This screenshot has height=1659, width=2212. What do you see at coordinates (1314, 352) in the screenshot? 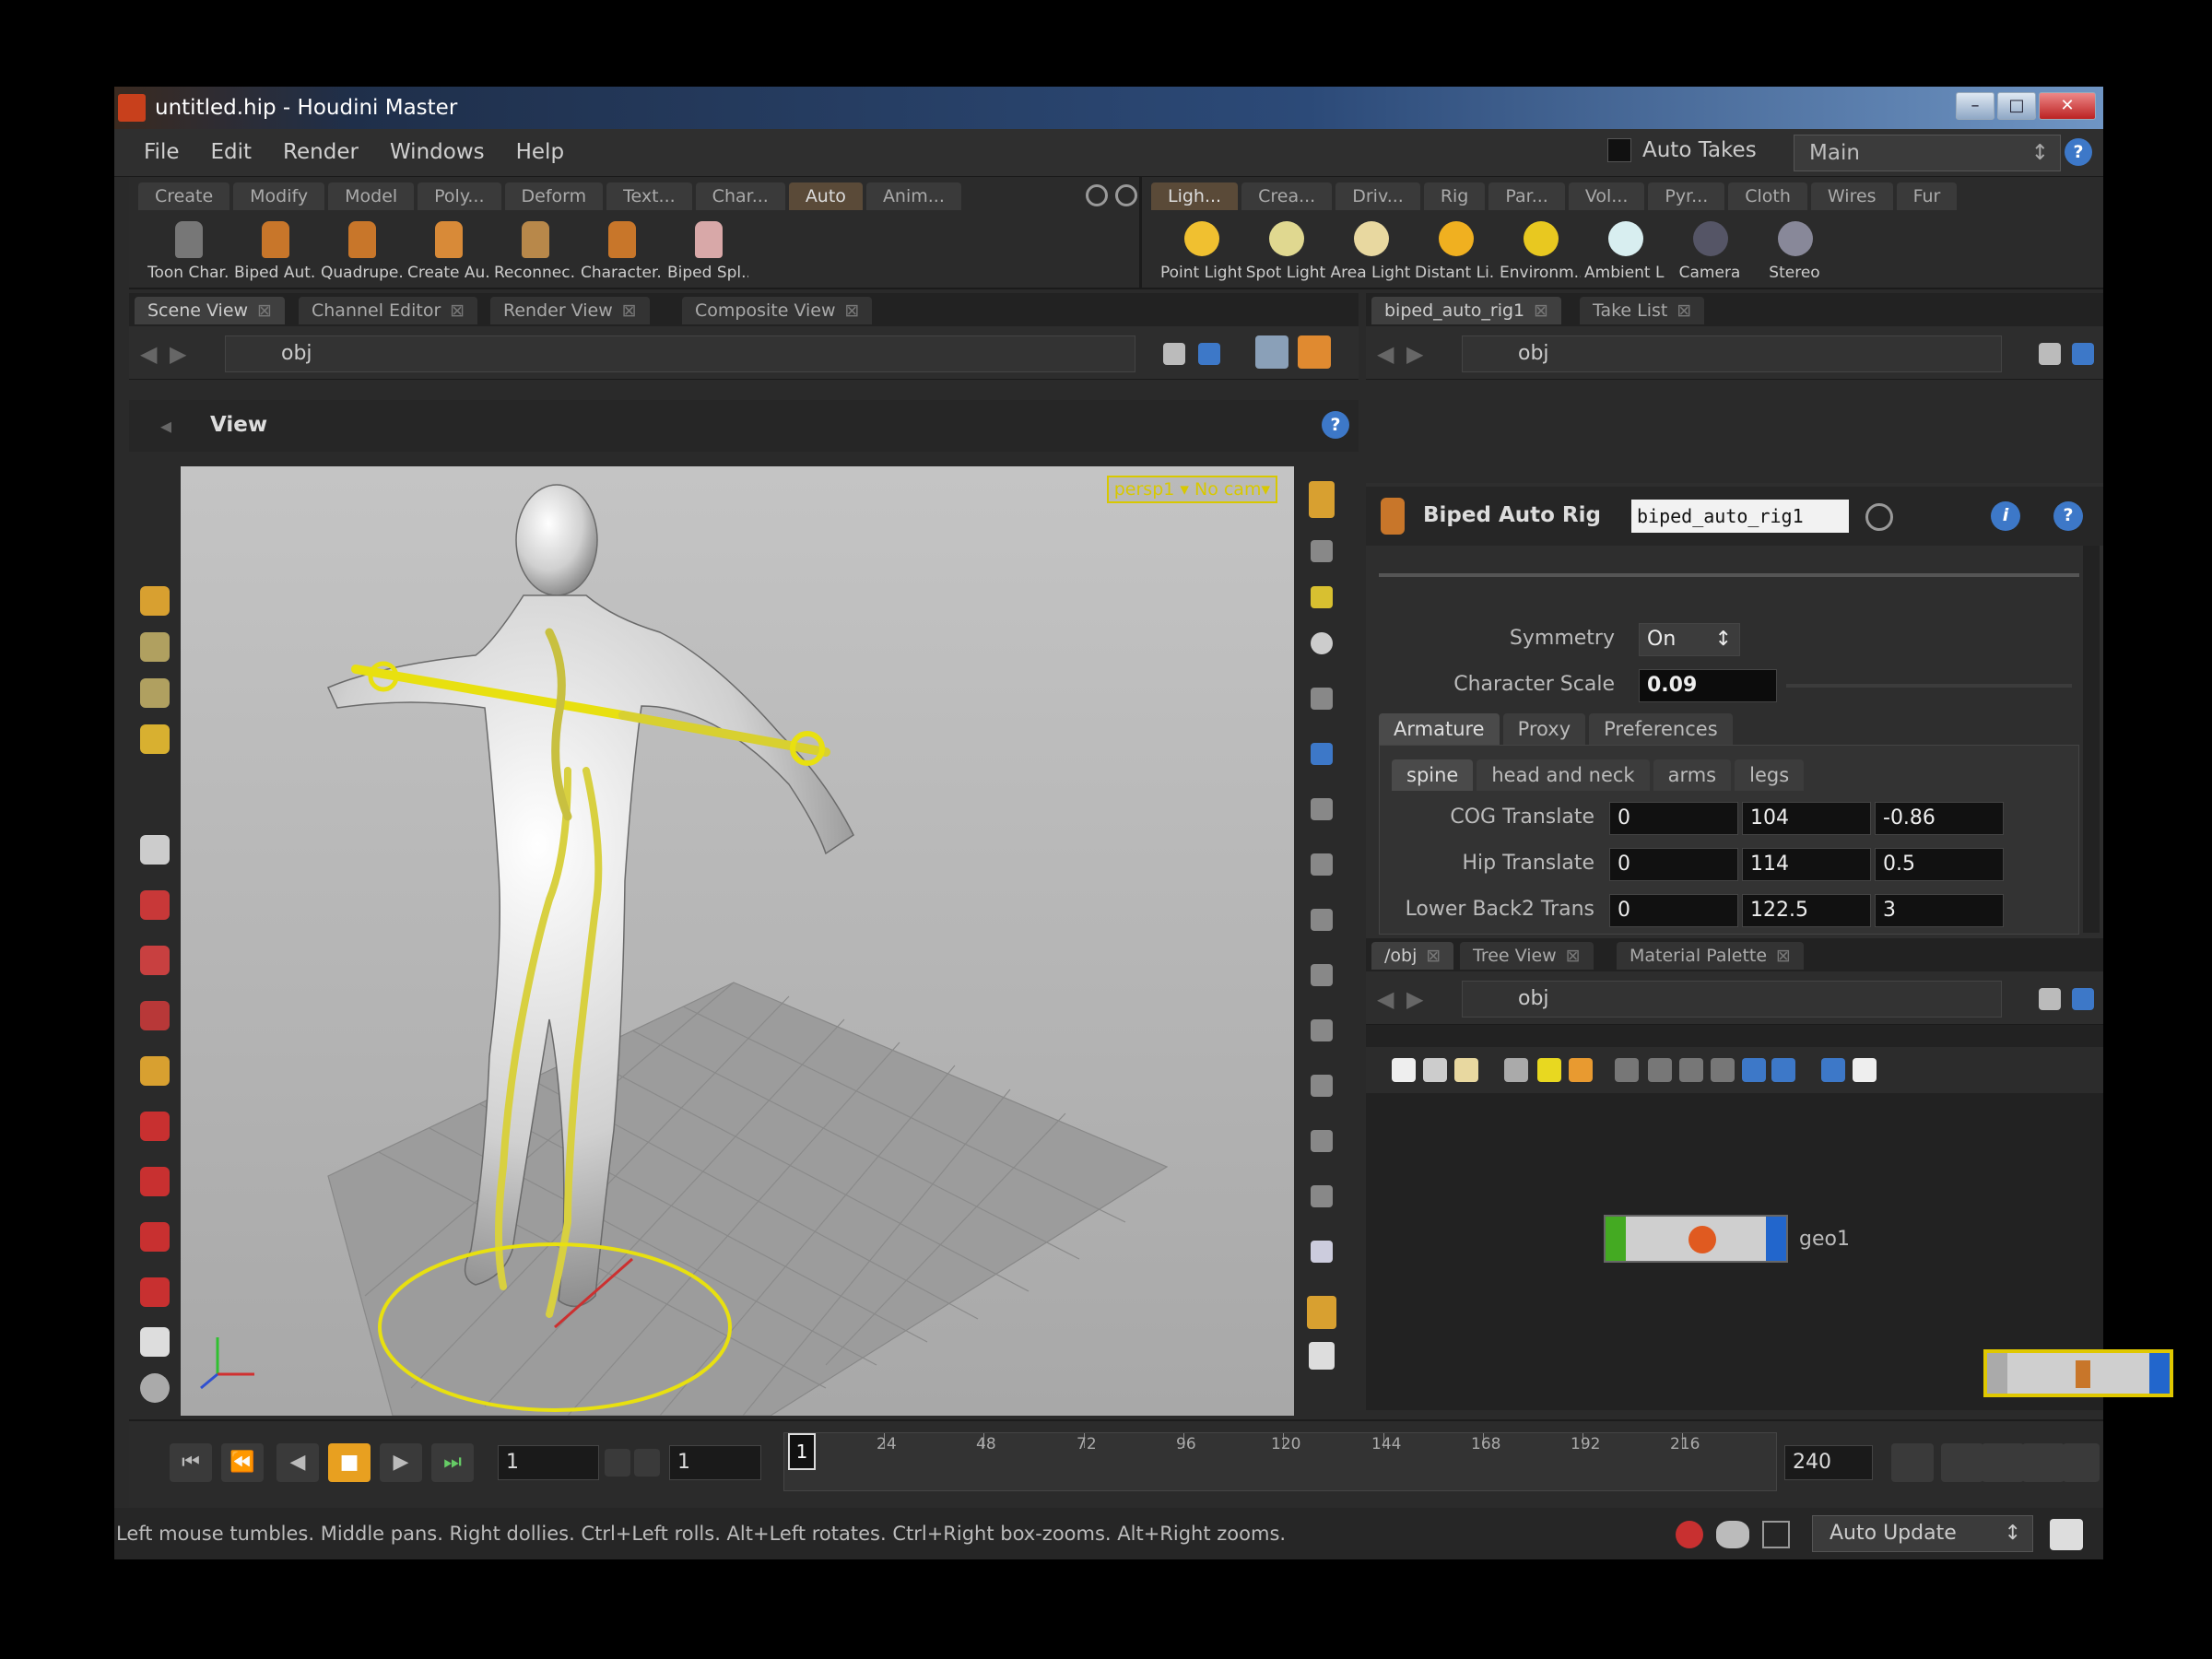
I see `render-icon` at bounding box center [1314, 352].